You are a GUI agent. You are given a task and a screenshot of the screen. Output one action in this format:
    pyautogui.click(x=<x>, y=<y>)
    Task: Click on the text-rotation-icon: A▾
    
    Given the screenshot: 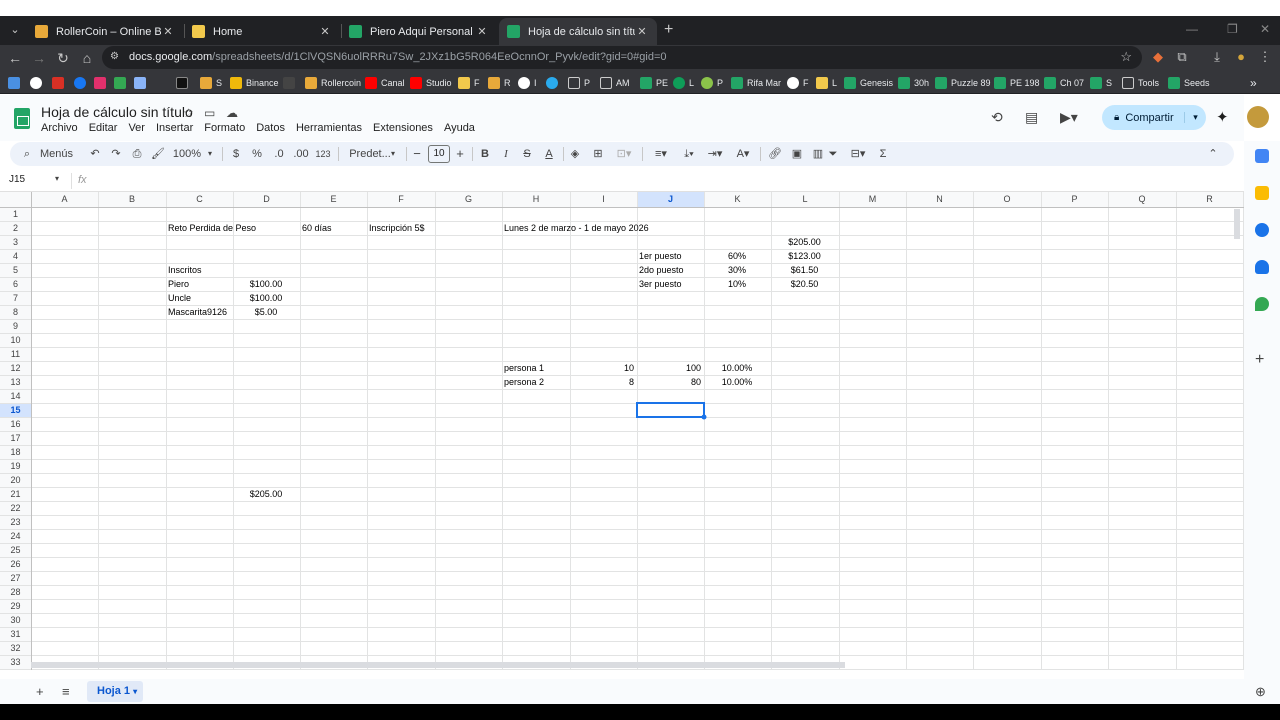 What is the action you would take?
    pyautogui.click(x=743, y=154)
    